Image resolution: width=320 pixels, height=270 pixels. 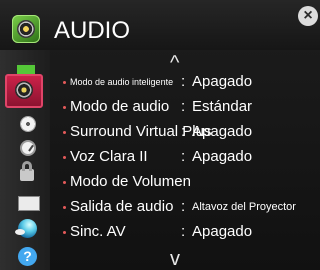 I want to click on menu-item-label: Modo de Volumen, so click(x=130, y=181).